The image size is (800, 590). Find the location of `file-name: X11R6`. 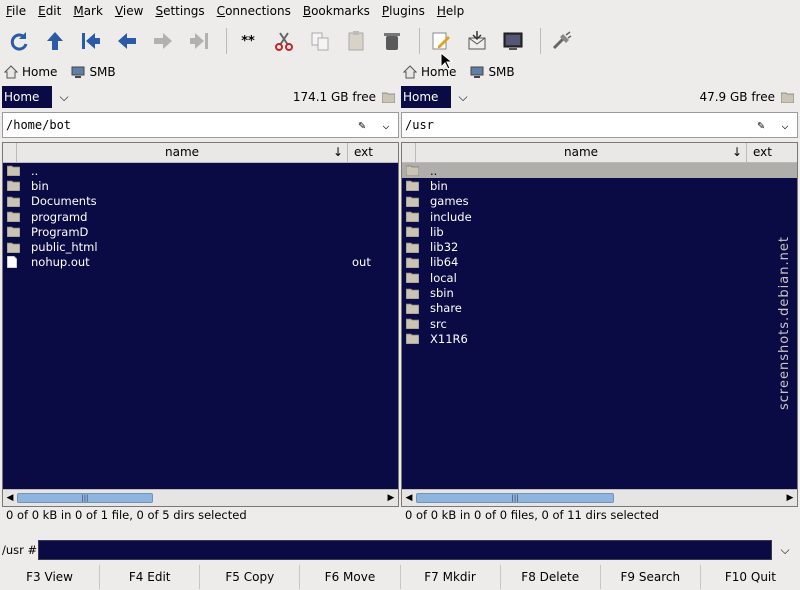

file-name: X11R6 is located at coordinates (449, 338).